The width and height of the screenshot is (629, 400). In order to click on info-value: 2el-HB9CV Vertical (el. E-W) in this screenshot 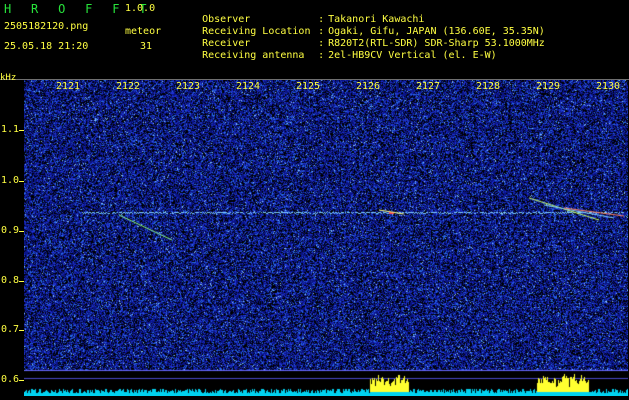, I will do `click(412, 55)`.